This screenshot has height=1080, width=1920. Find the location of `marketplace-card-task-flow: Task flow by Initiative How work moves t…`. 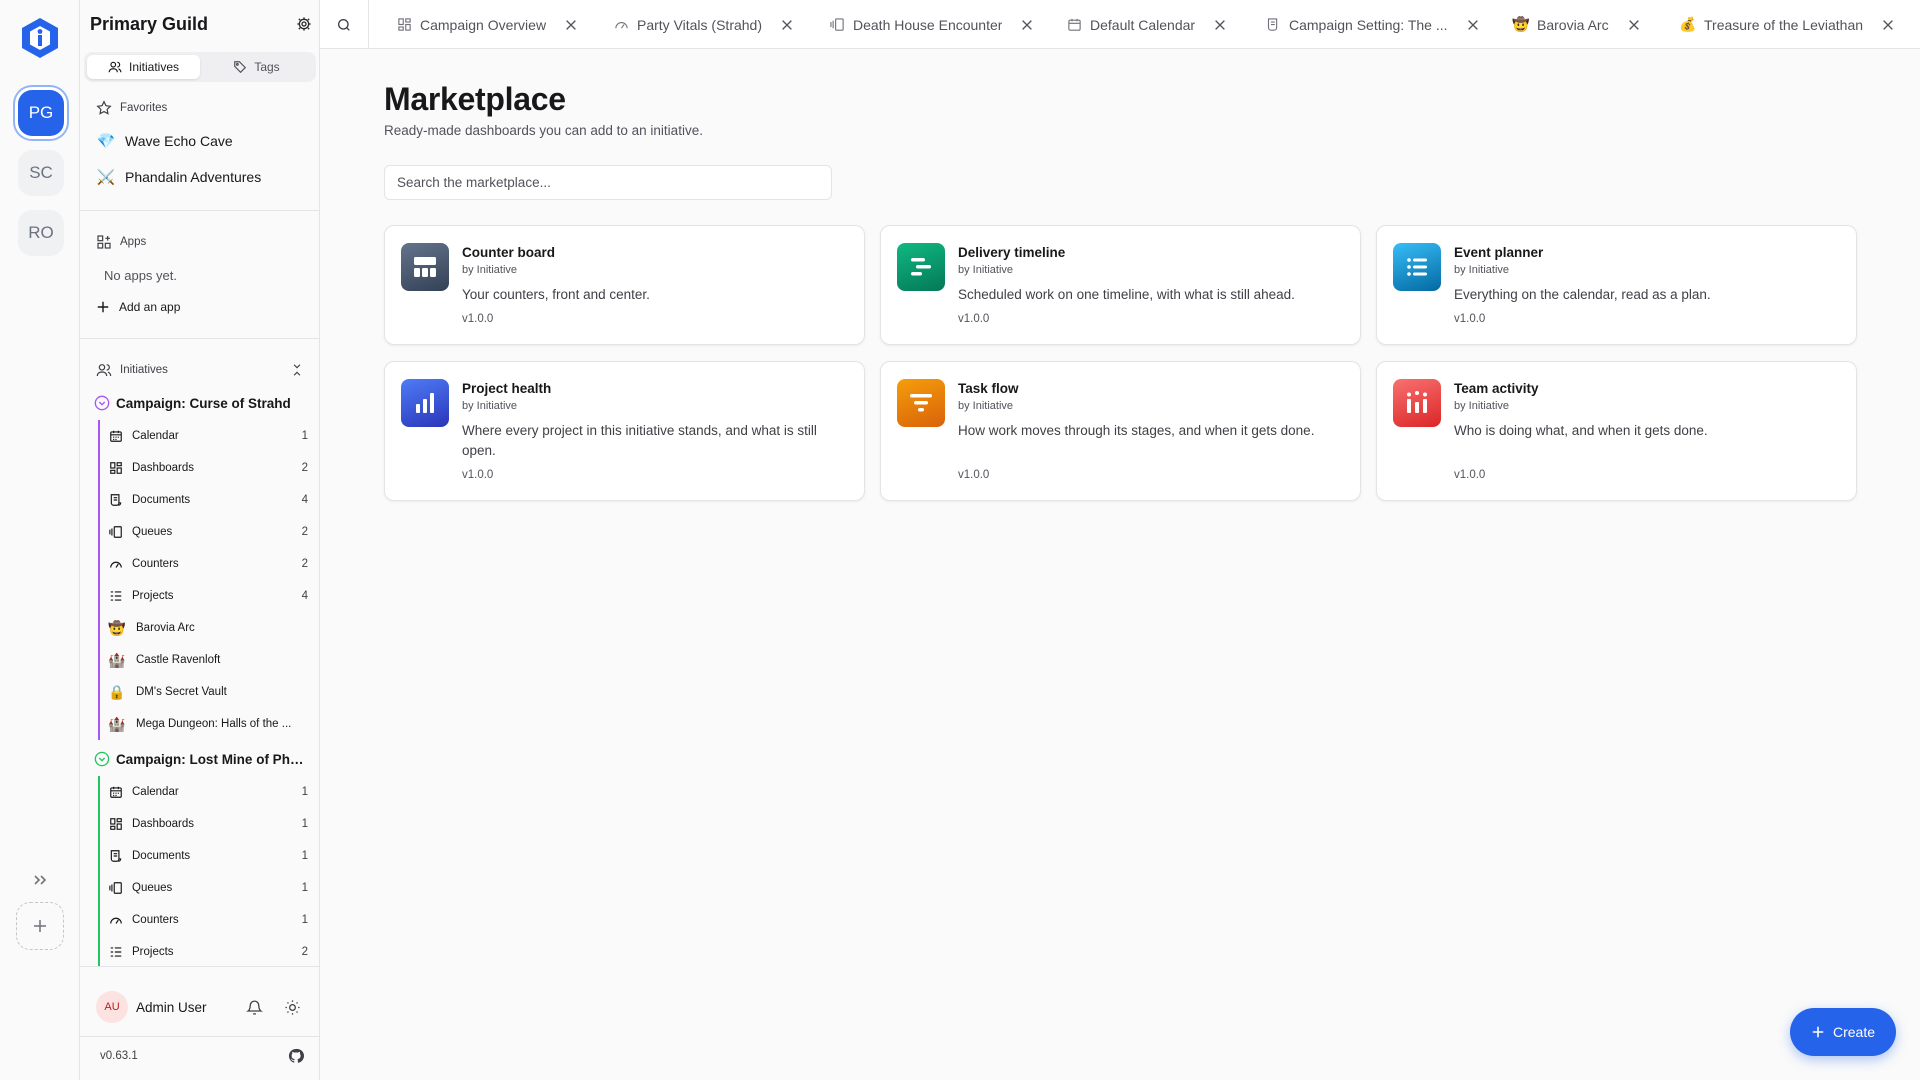

marketplace-card-task-flow: Task flow by Initiative How work moves t… is located at coordinates (1120, 431).